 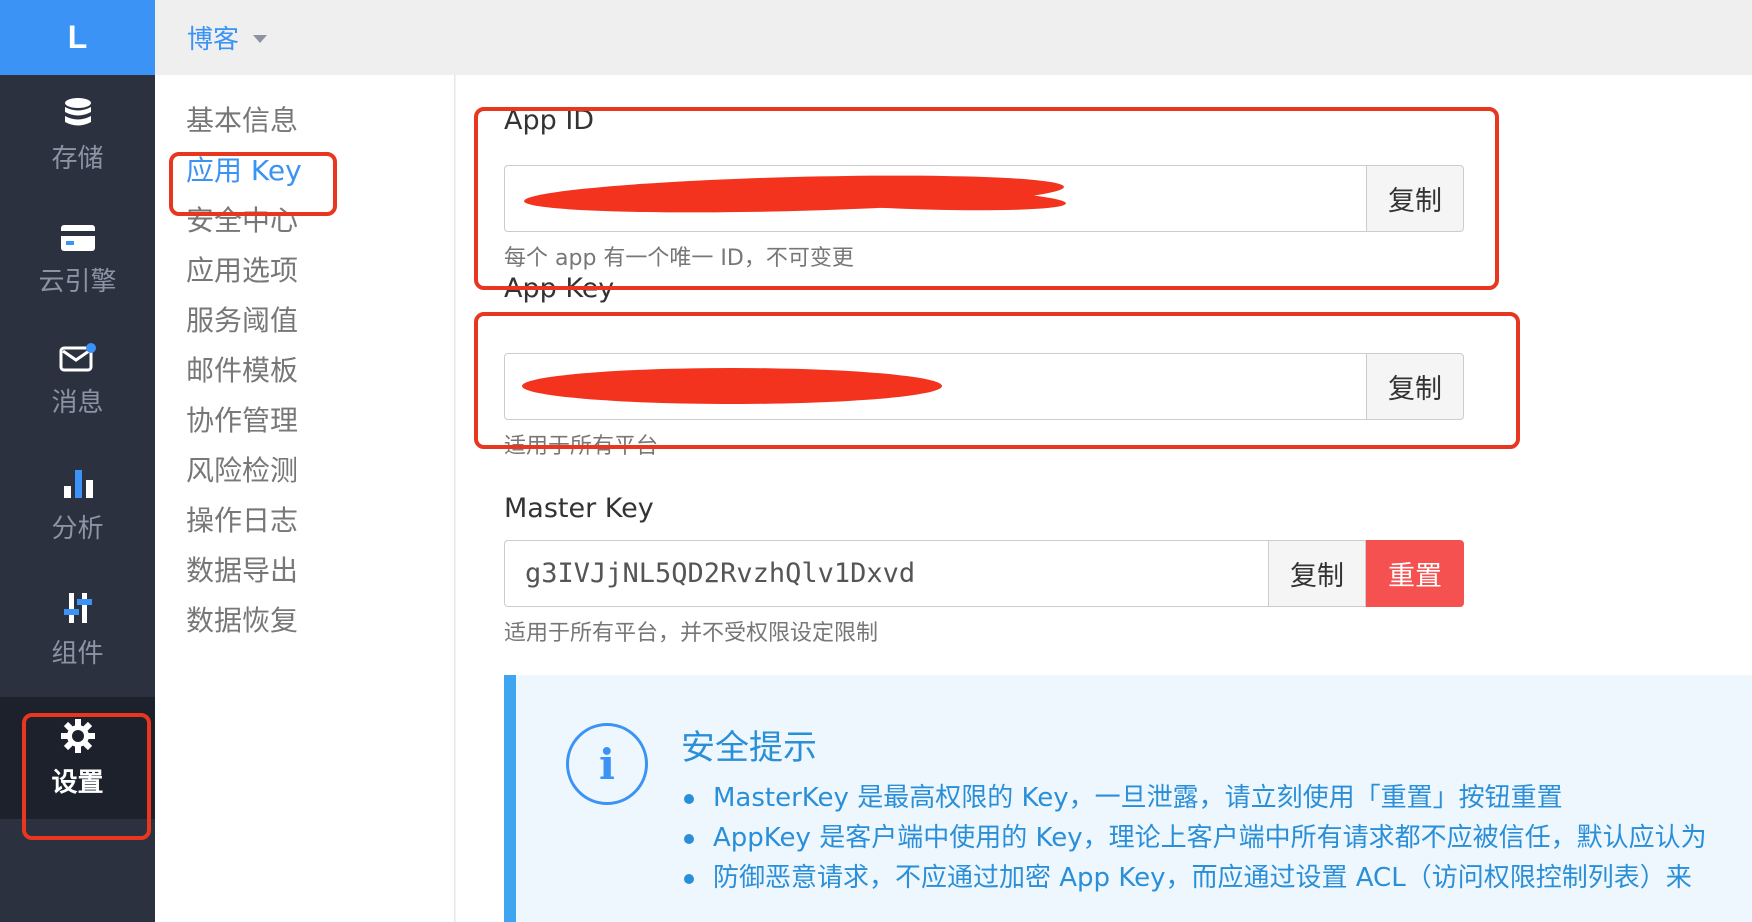 I want to click on app-switcher: 博客, so click(x=227, y=37).